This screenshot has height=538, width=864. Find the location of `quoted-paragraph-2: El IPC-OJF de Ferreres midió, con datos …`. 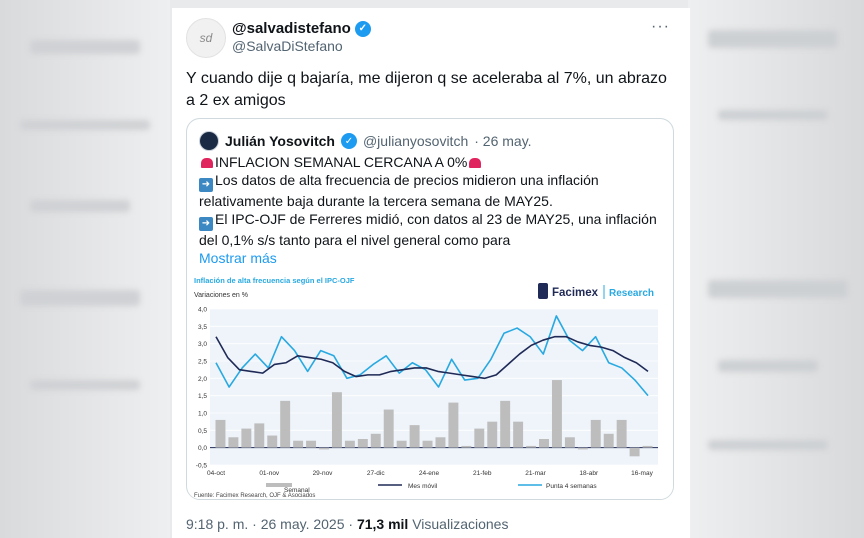

quoted-paragraph-2: El IPC-OJF de Ferreres midió, con datos … is located at coordinates (428, 229).